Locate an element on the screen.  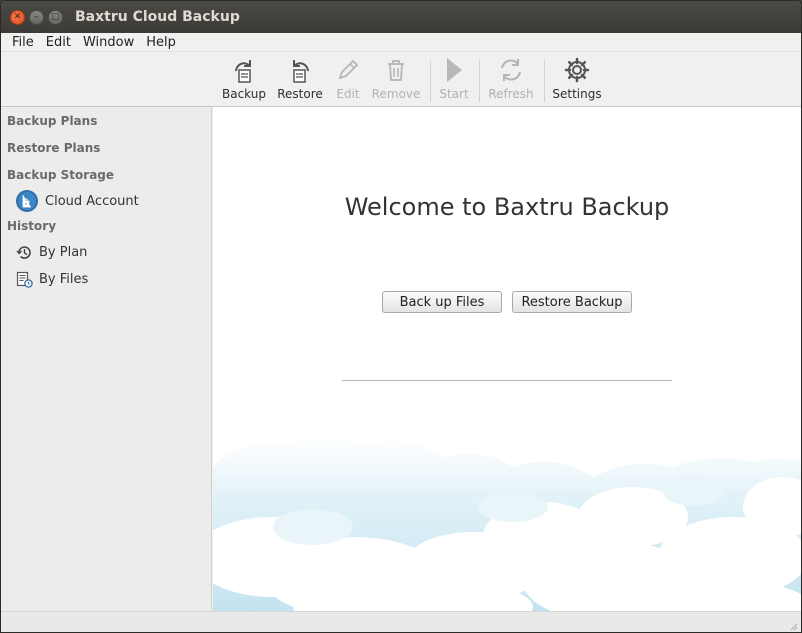
menu-window: Window is located at coordinates (108, 42).